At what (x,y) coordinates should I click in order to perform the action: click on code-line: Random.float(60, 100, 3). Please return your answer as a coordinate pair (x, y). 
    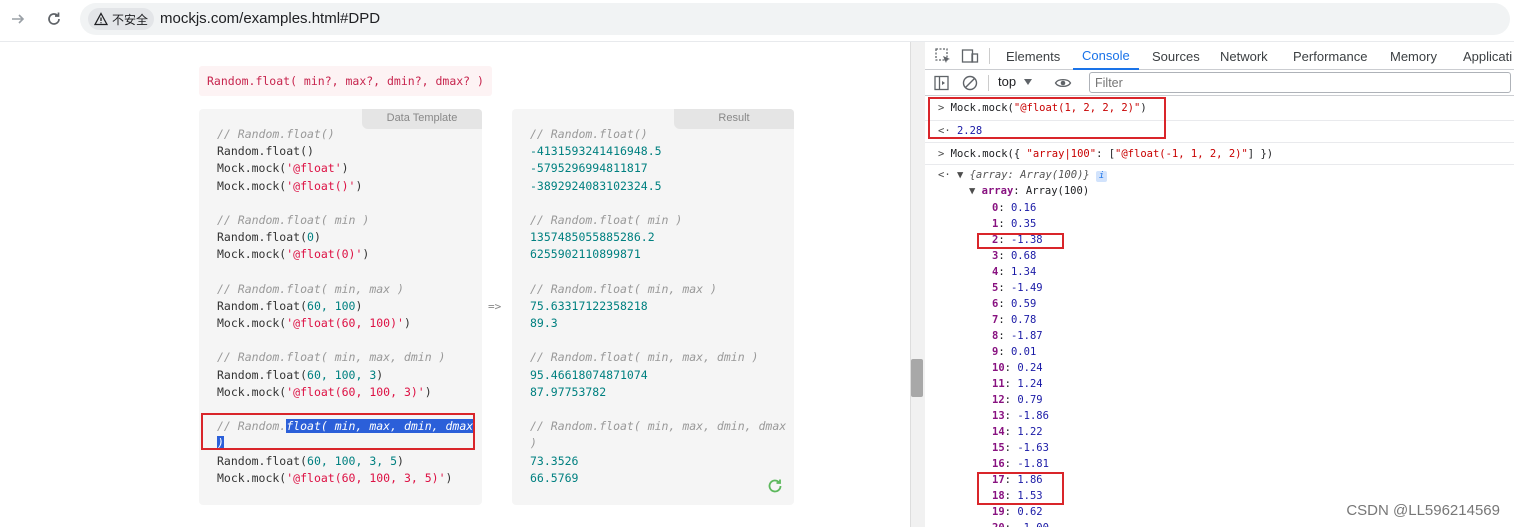
    Looking at the image, I should click on (300, 374).